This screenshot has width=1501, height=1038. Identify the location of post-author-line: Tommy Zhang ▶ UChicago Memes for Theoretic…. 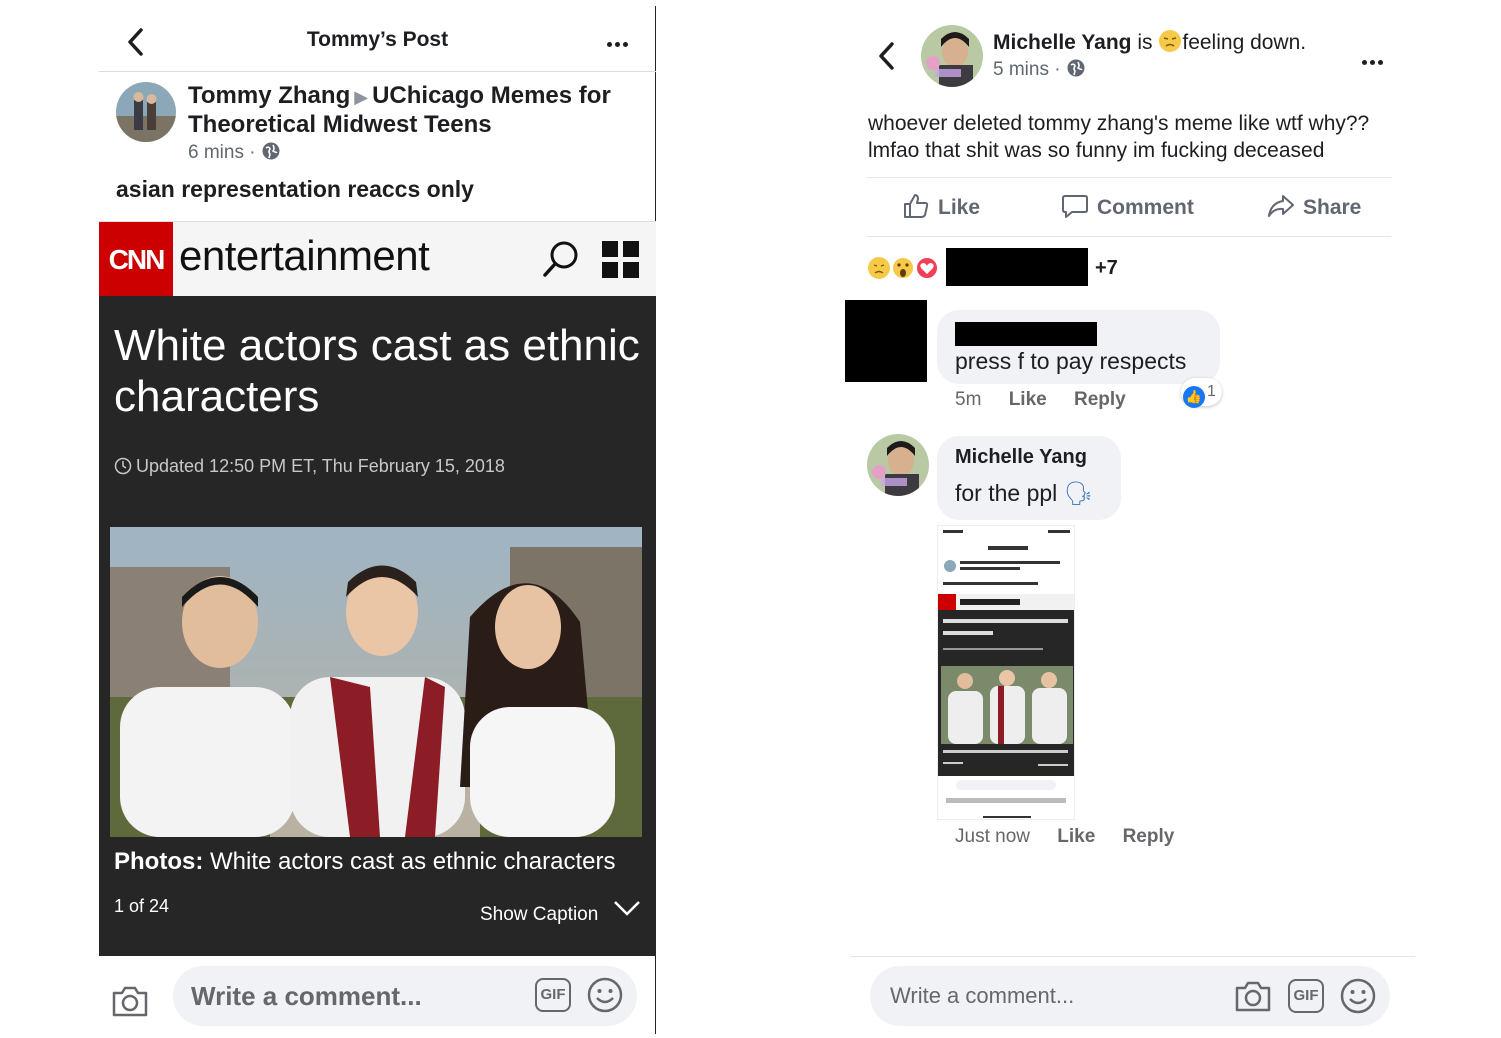
(418, 110).